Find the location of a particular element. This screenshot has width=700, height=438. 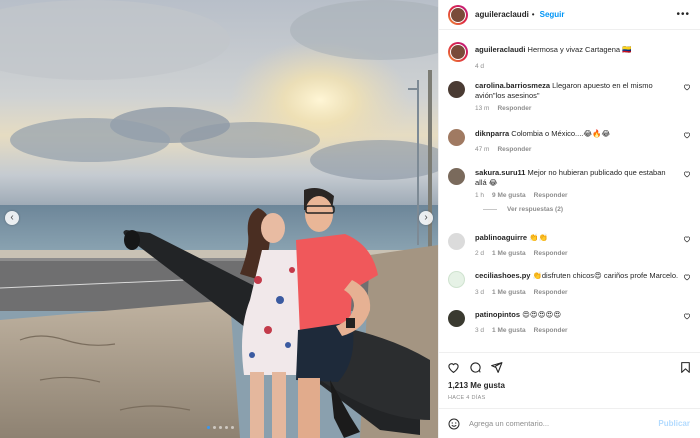

comment-username: diknparra is located at coordinates (492, 133).